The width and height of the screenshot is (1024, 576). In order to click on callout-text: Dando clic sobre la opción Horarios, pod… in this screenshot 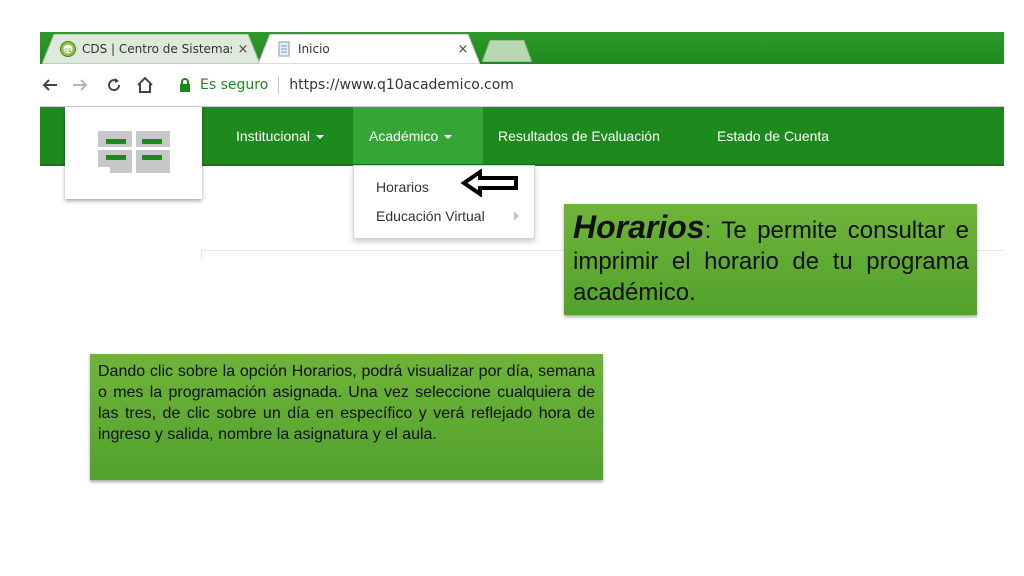, I will do `click(346, 403)`.